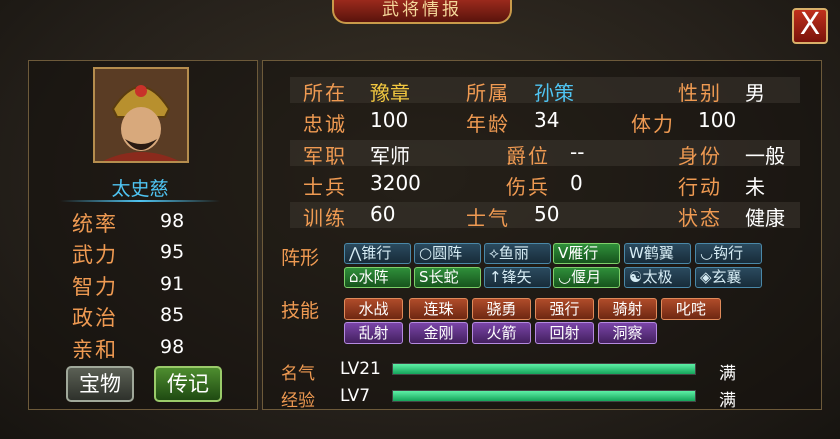  I want to click on morale-value: 50, so click(547, 214).